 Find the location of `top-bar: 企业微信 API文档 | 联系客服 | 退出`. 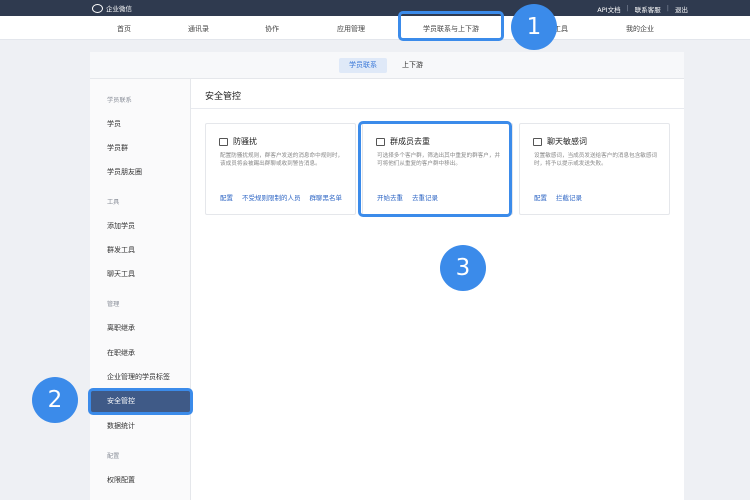

top-bar: 企业微信 API文档 | 联系客服 | 退出 is located at coordinates (375, 8).